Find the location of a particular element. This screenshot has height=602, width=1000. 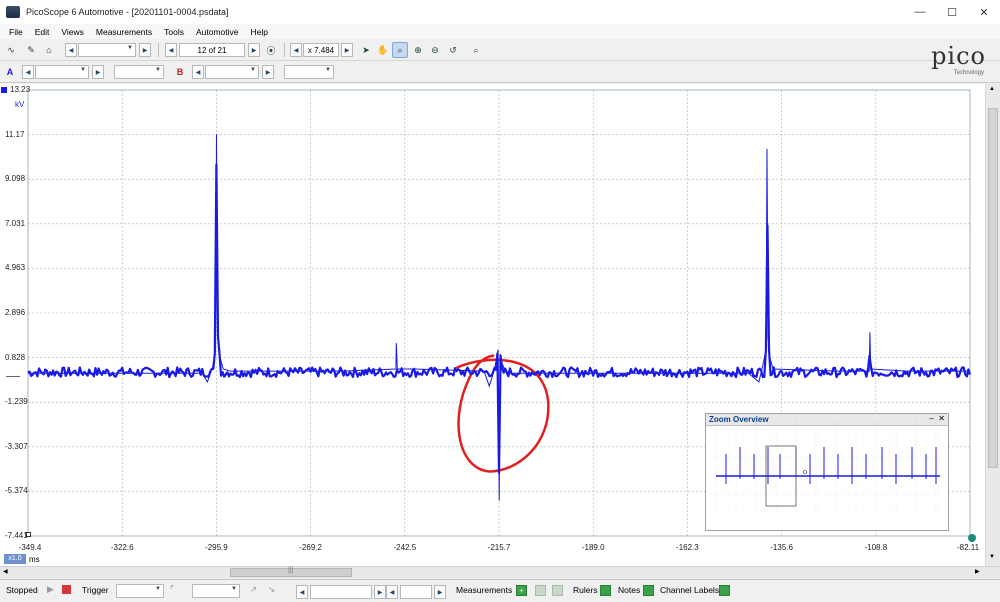

axis-corner-marker is located at coordinates (28, 534).